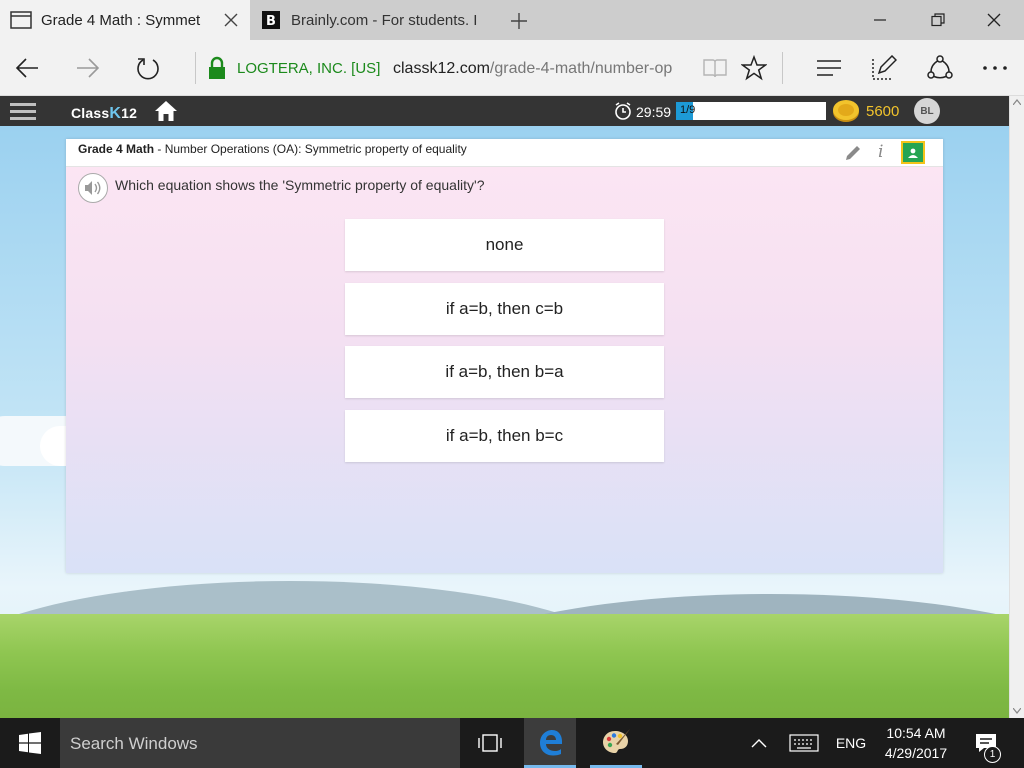  I want to click on task-view-icon, so click(490, 743).